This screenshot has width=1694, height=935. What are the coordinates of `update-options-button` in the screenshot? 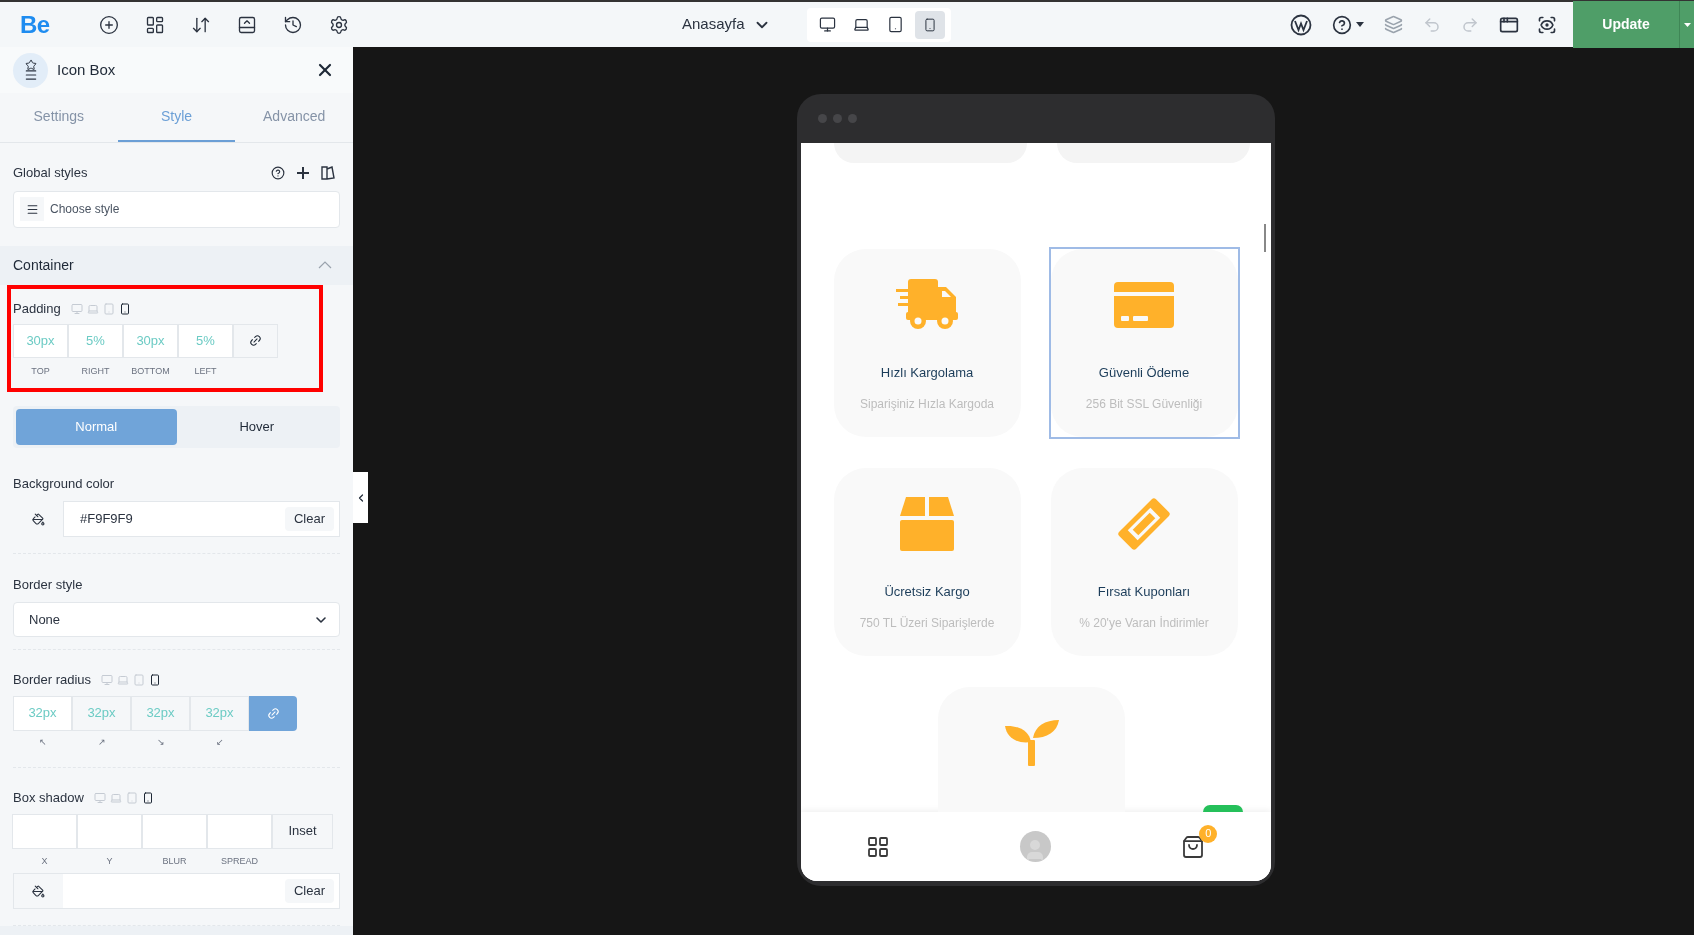 It's located at (1686, 24).